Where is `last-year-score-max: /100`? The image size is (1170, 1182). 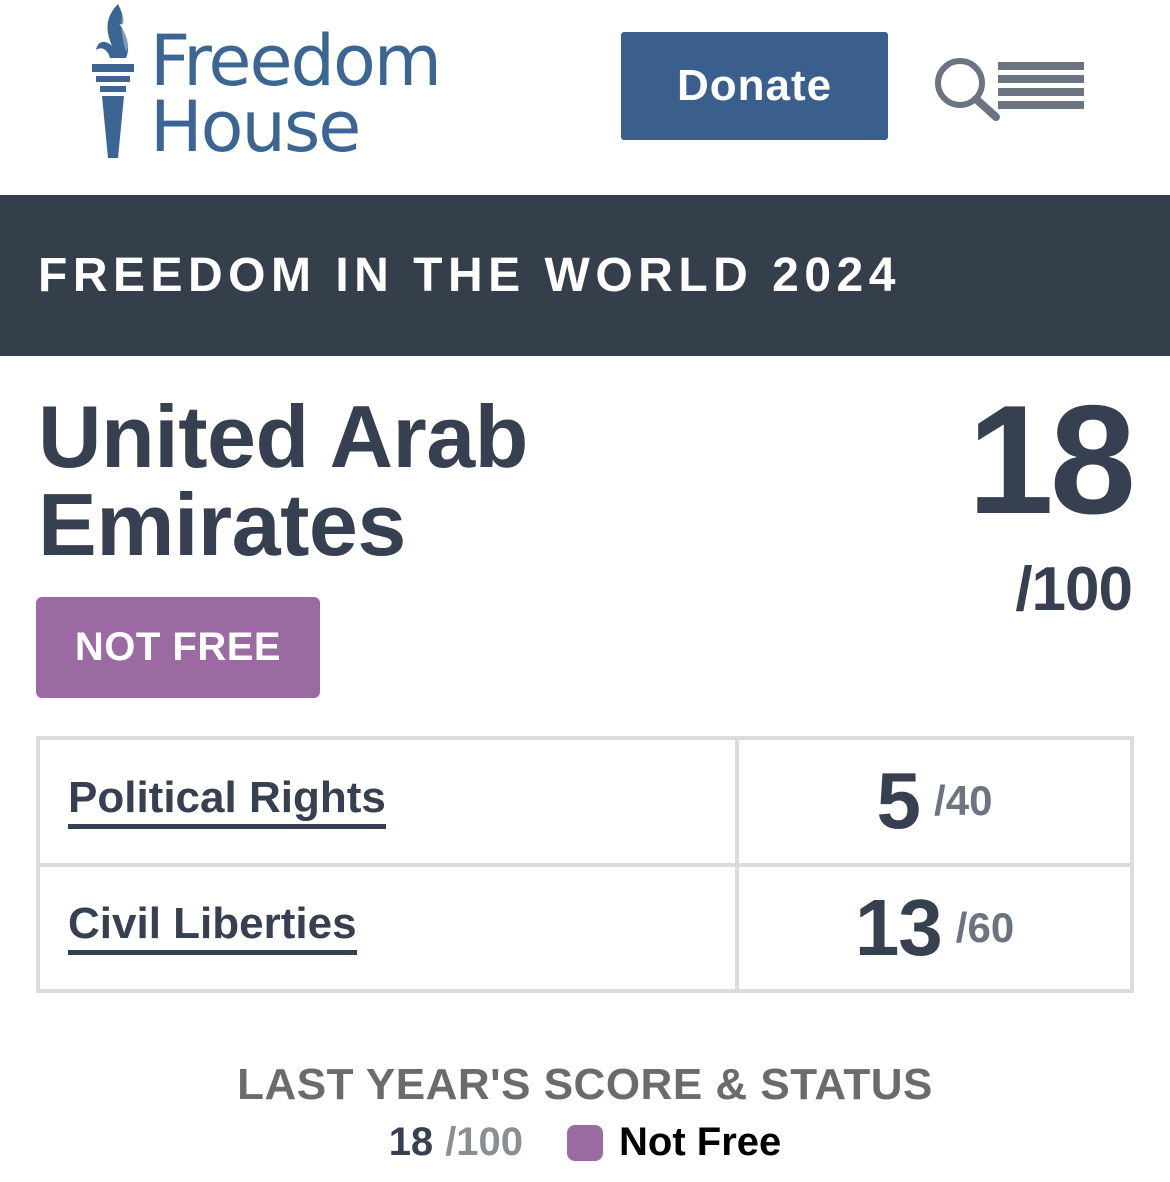
last-year-score-max: /100 is located at coordinates (484, 1142).